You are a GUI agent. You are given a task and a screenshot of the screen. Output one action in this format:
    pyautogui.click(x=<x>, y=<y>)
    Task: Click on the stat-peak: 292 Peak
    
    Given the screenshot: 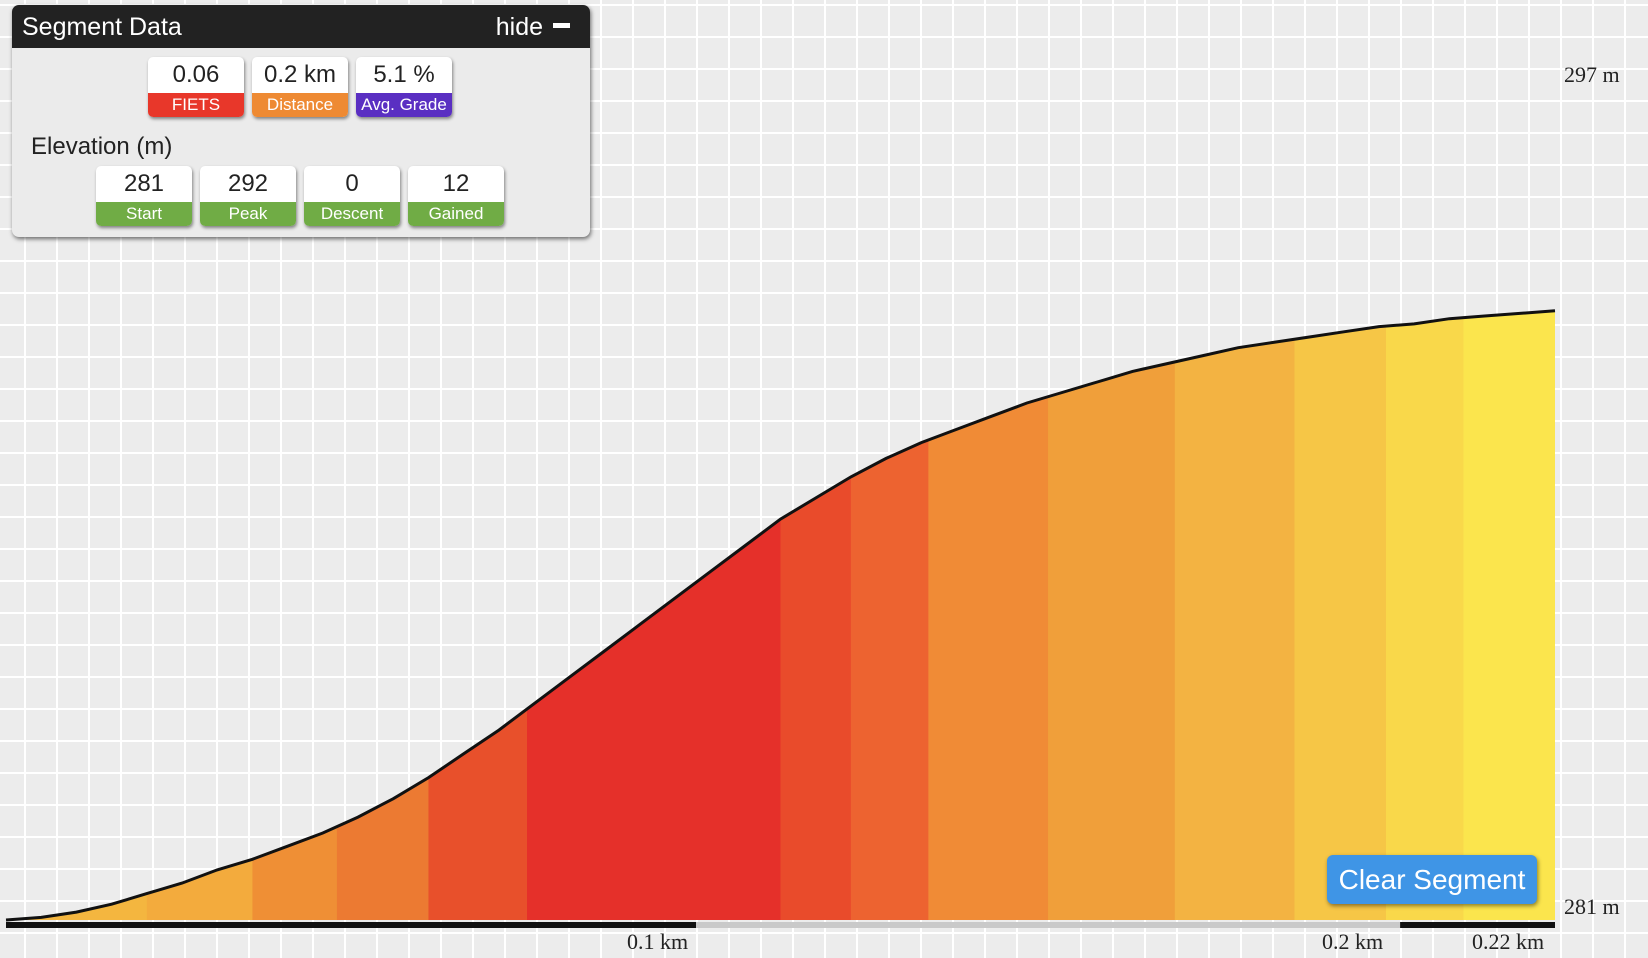 What is the action you would take?
    pyautogui.click(x=248, y=196)
    